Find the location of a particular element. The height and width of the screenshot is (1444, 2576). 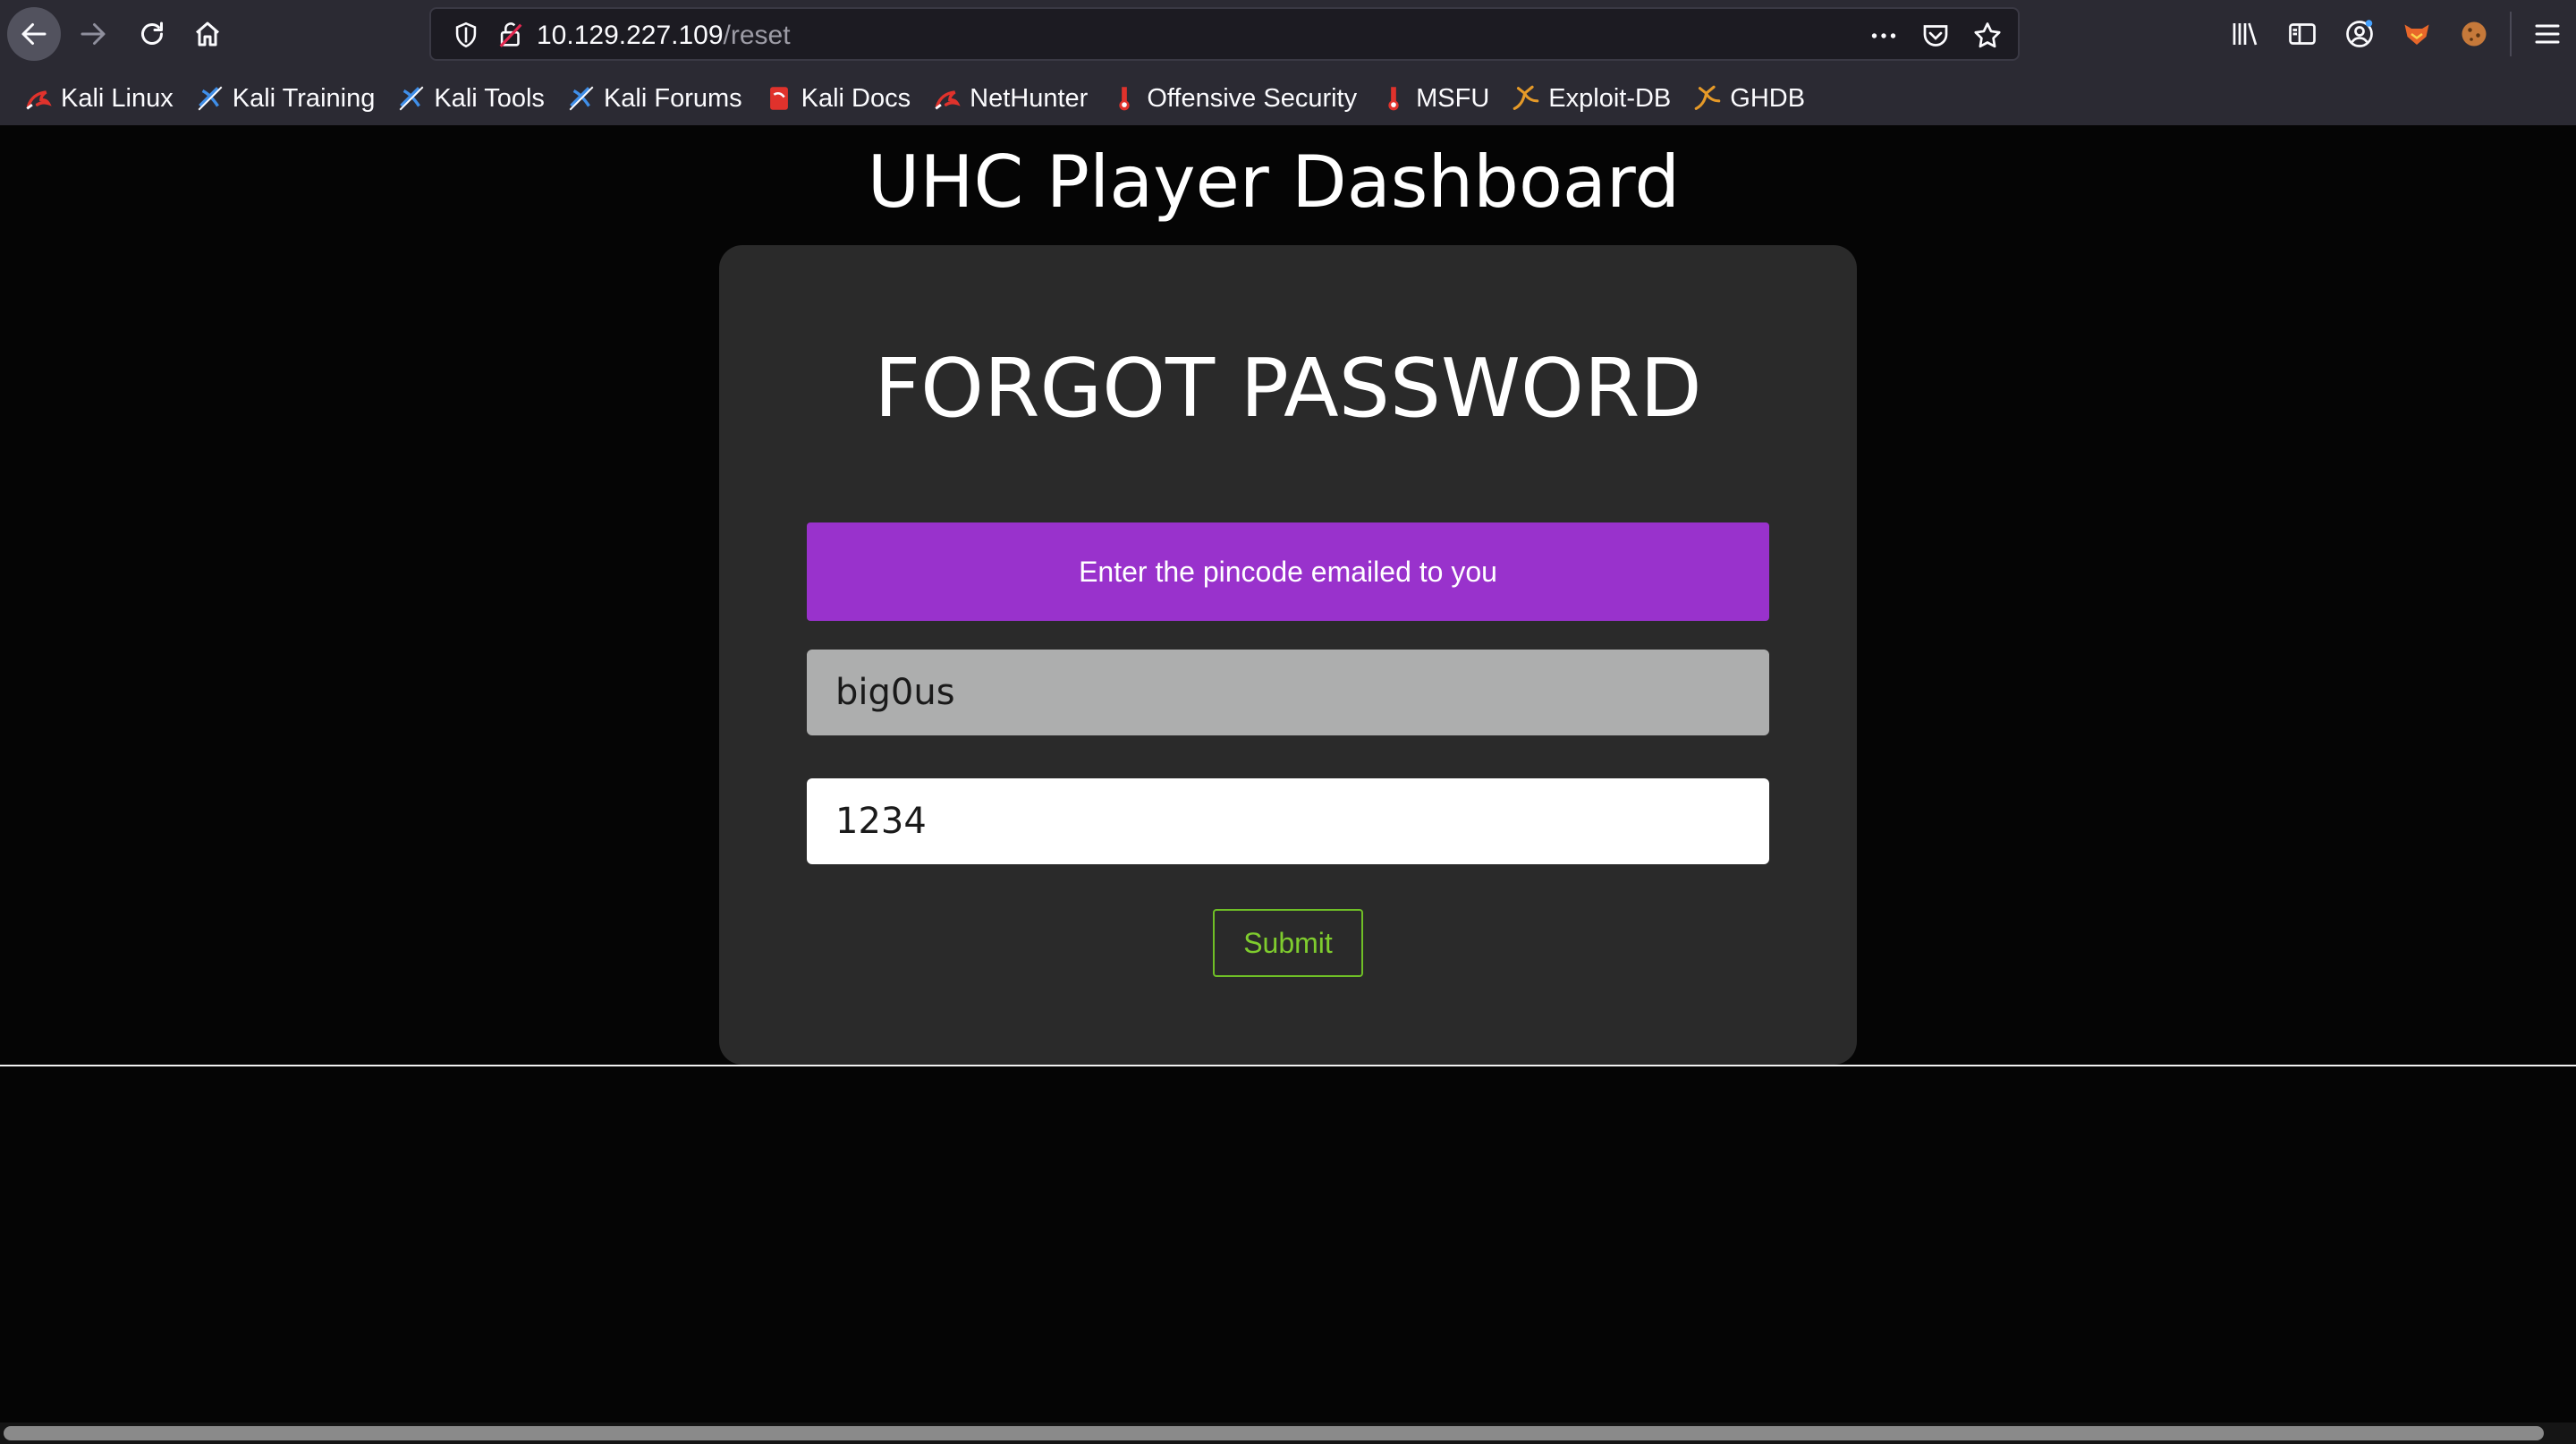

bookmark-nethunter: NetHunter is located at coordinates (1010, 98).